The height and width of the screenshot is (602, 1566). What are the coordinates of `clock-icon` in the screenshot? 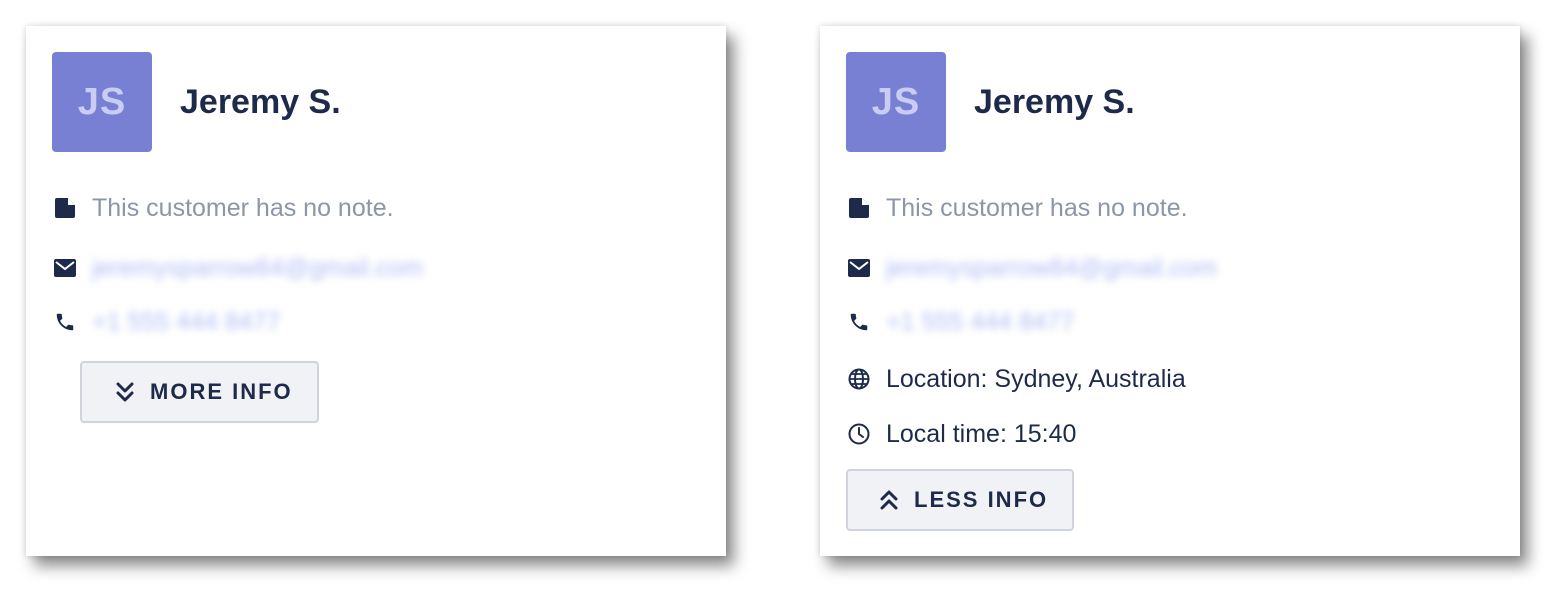 It's located at (859, 434).